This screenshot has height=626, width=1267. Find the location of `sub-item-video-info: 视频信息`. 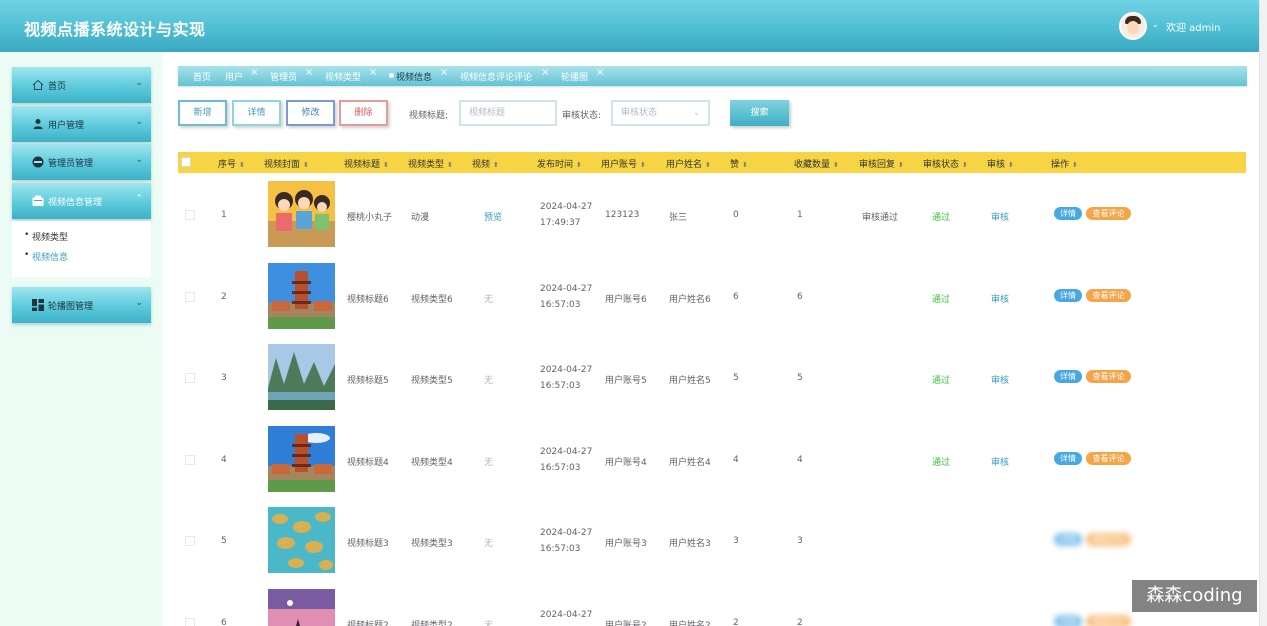

sub-item-video-info: 视频信息 is located at coordinates (46, 256).